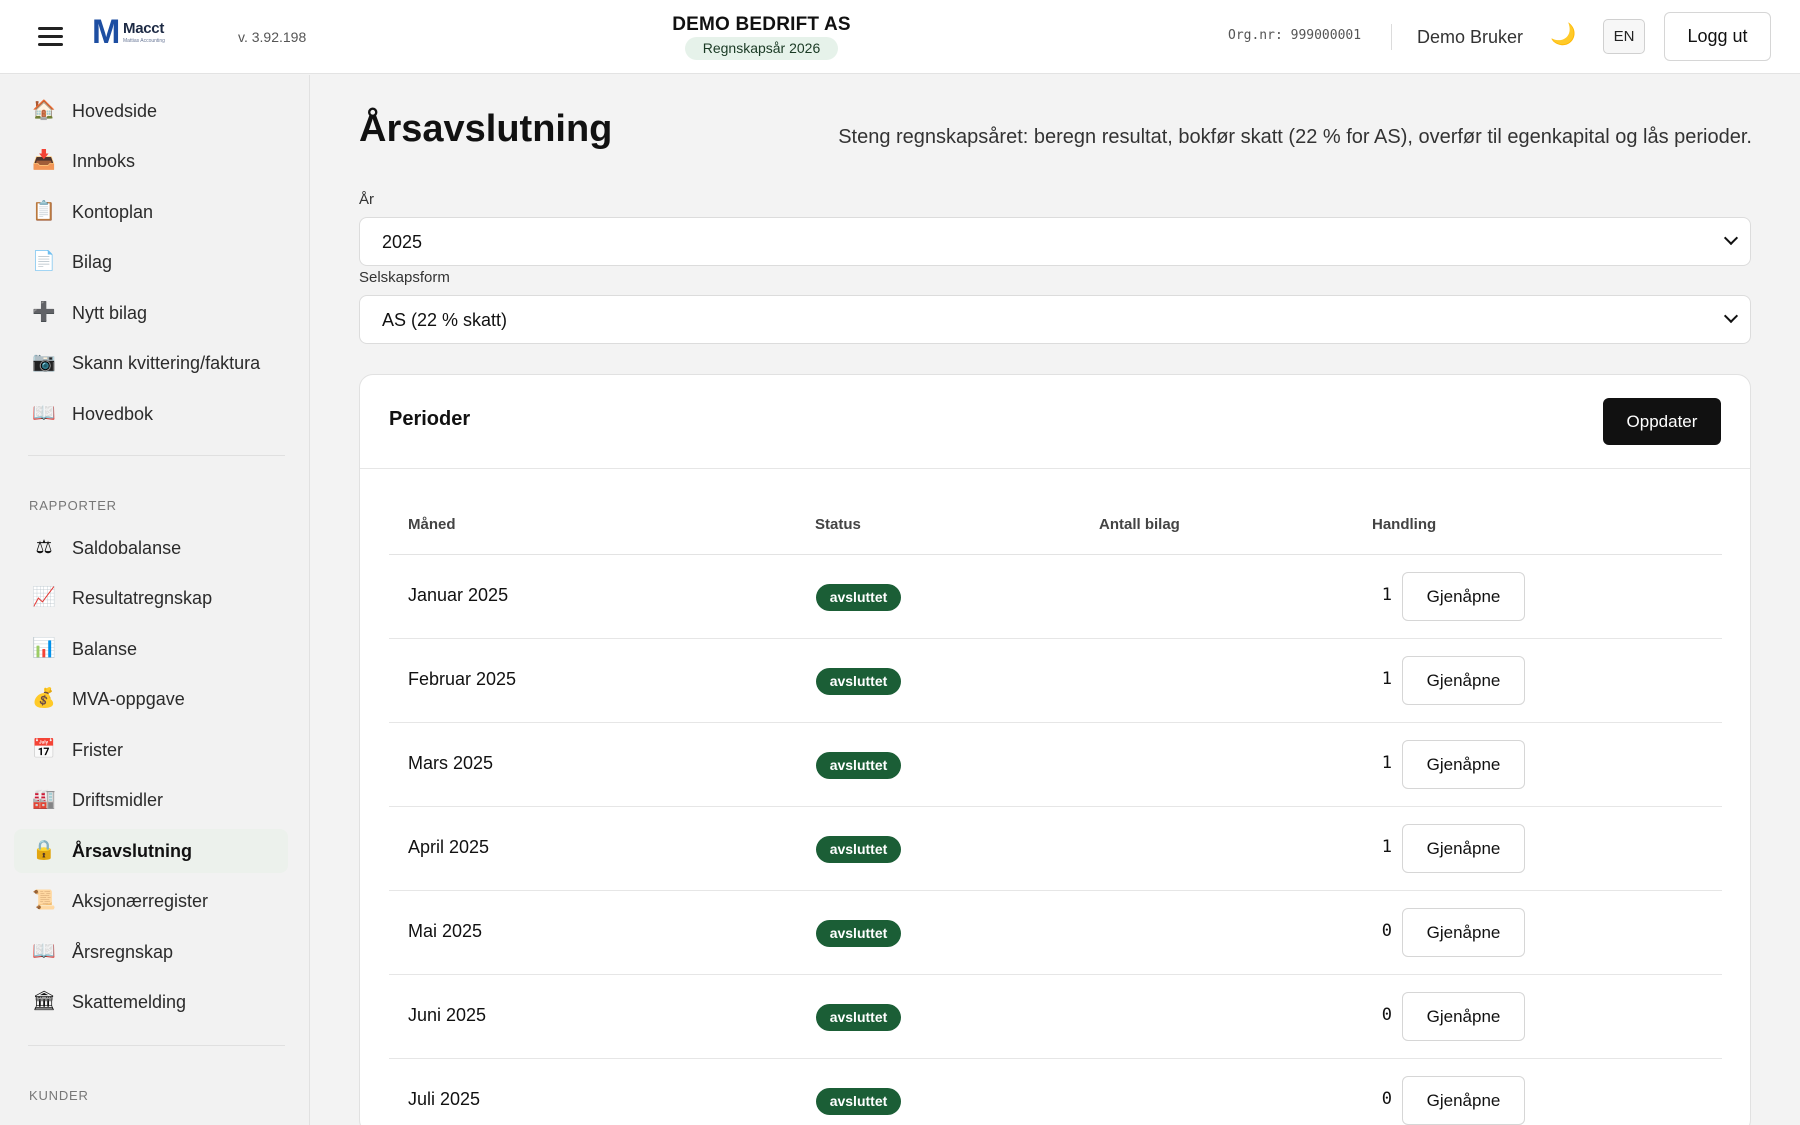 This screenshot has width=1800, height=1125. I want to click on lock-icon: 🔒, so click(44, 850).